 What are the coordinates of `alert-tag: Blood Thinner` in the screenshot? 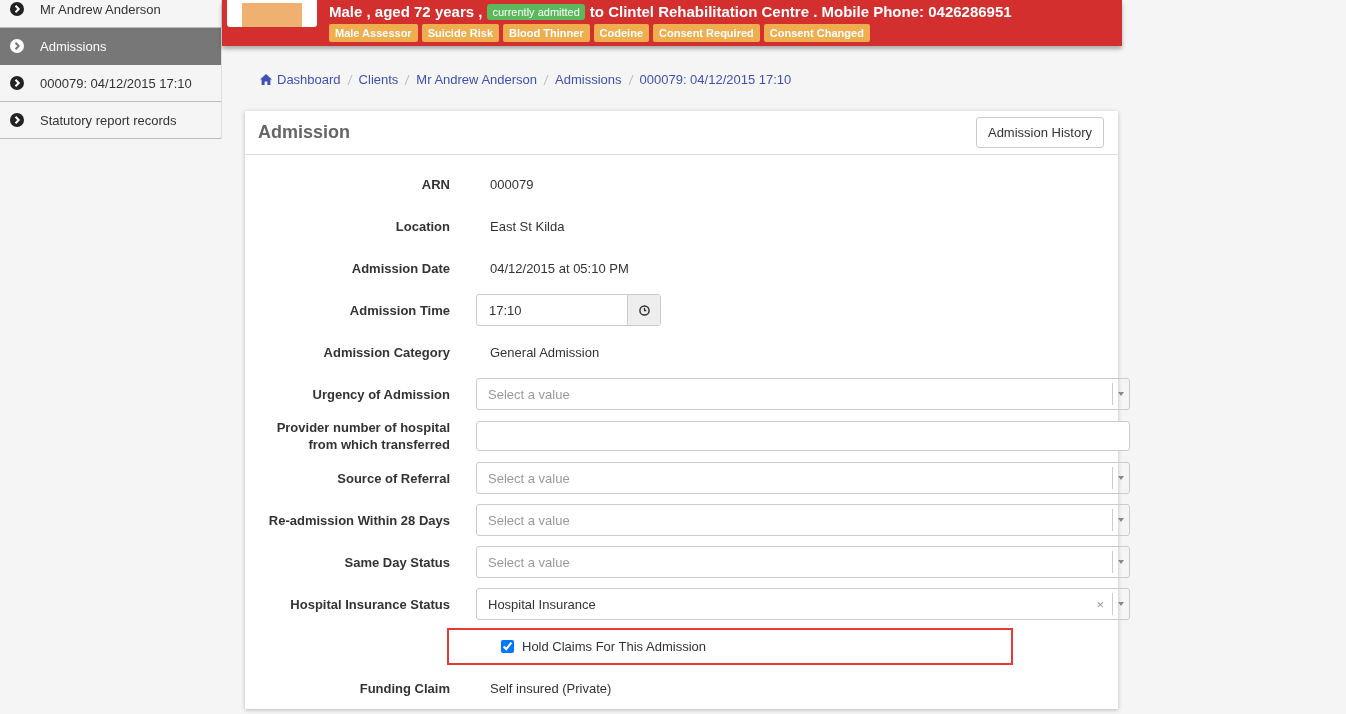 It's located at (546, 33).